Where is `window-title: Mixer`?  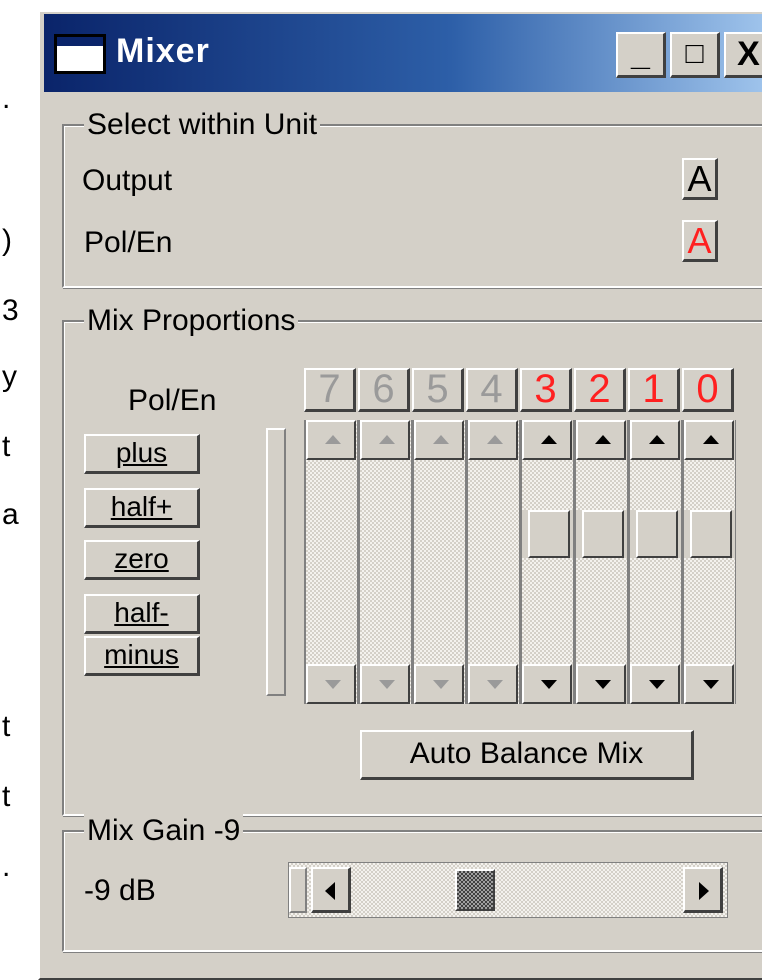
window-title: Mixer is located at coordinates (163, 51).